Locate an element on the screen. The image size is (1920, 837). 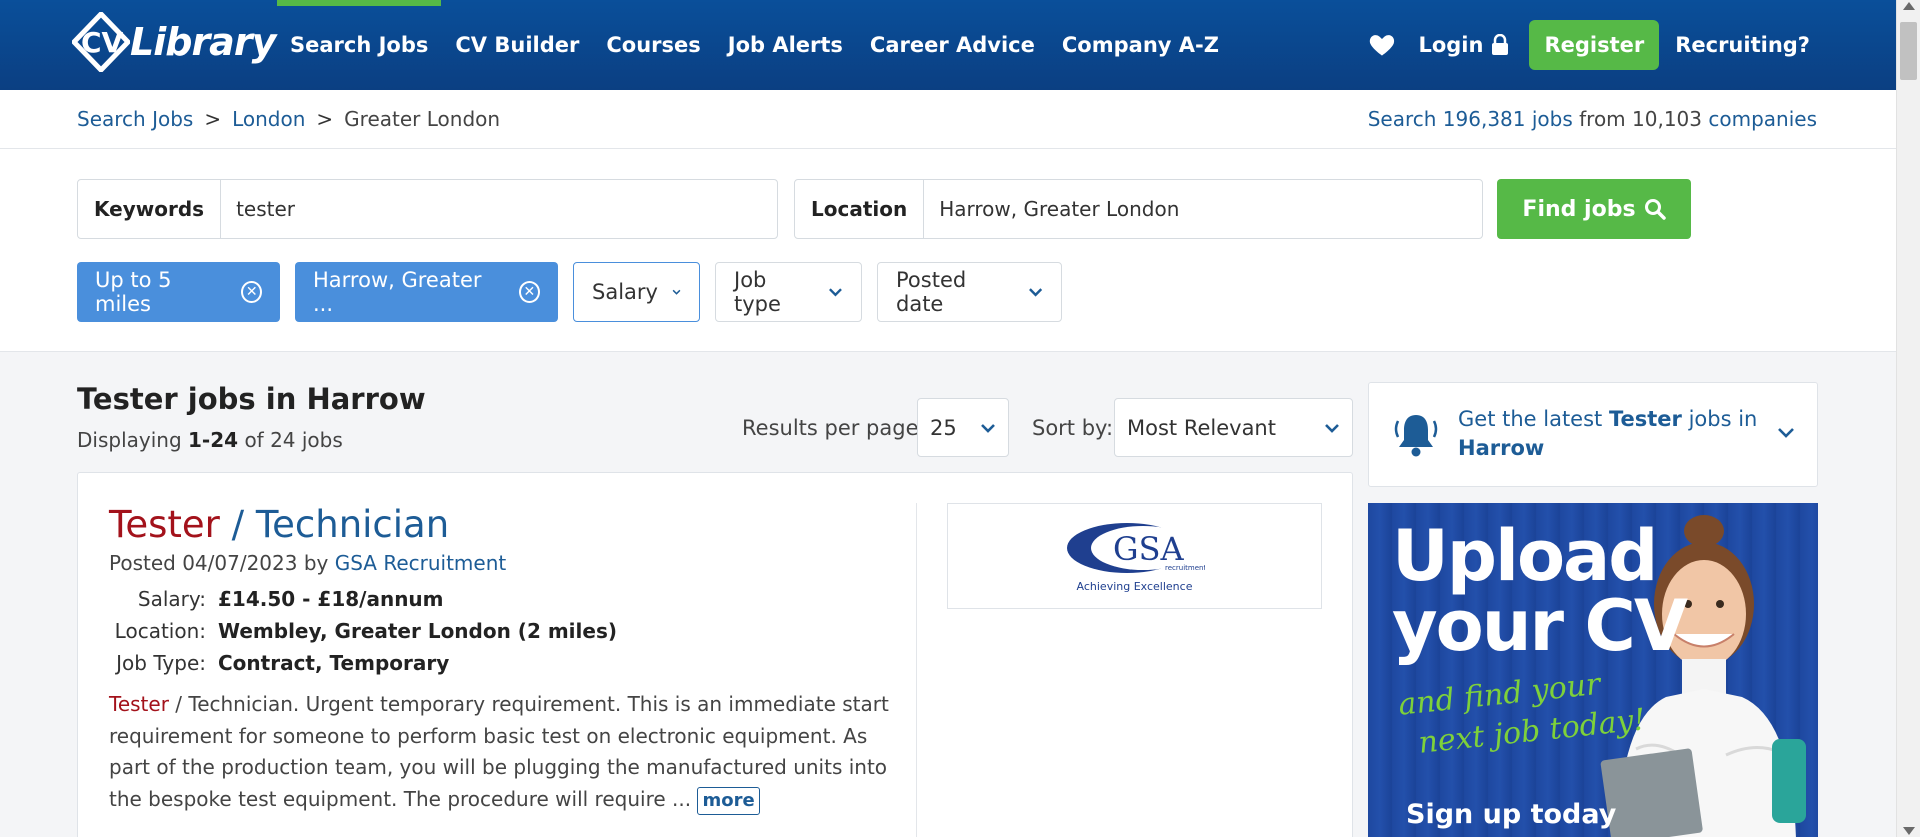
job-type-row: Job Type: Contract, Temporary is located at coordinates (363, 663).